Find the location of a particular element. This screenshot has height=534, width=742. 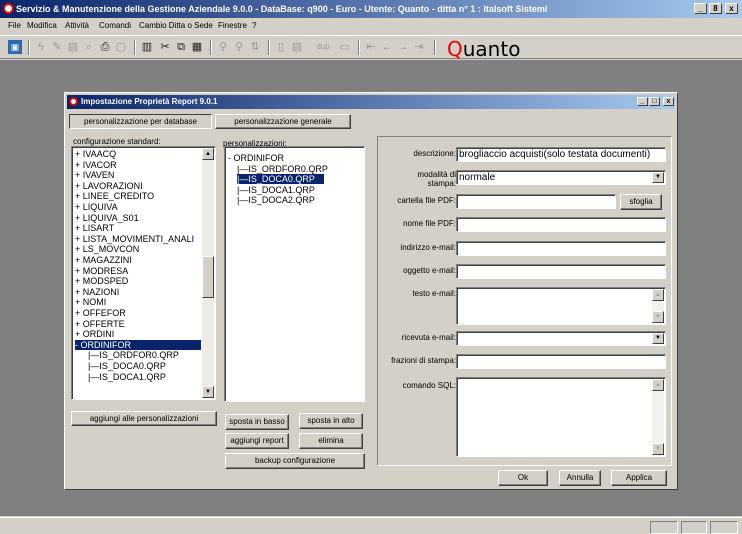

menu-file: File is located at coordinates (14, 25).